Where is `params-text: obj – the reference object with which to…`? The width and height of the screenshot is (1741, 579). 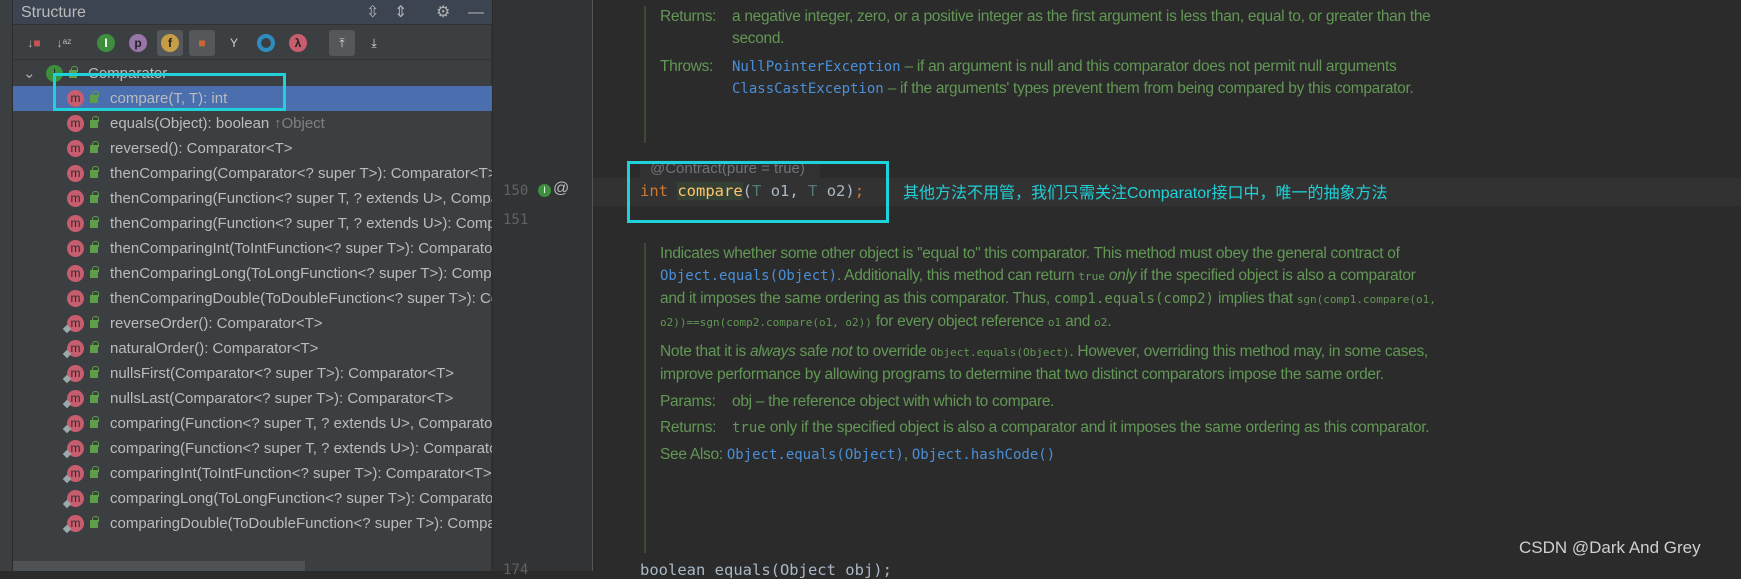
params-text: obj – the reference object with which to… is located at coordinates (893, 401).